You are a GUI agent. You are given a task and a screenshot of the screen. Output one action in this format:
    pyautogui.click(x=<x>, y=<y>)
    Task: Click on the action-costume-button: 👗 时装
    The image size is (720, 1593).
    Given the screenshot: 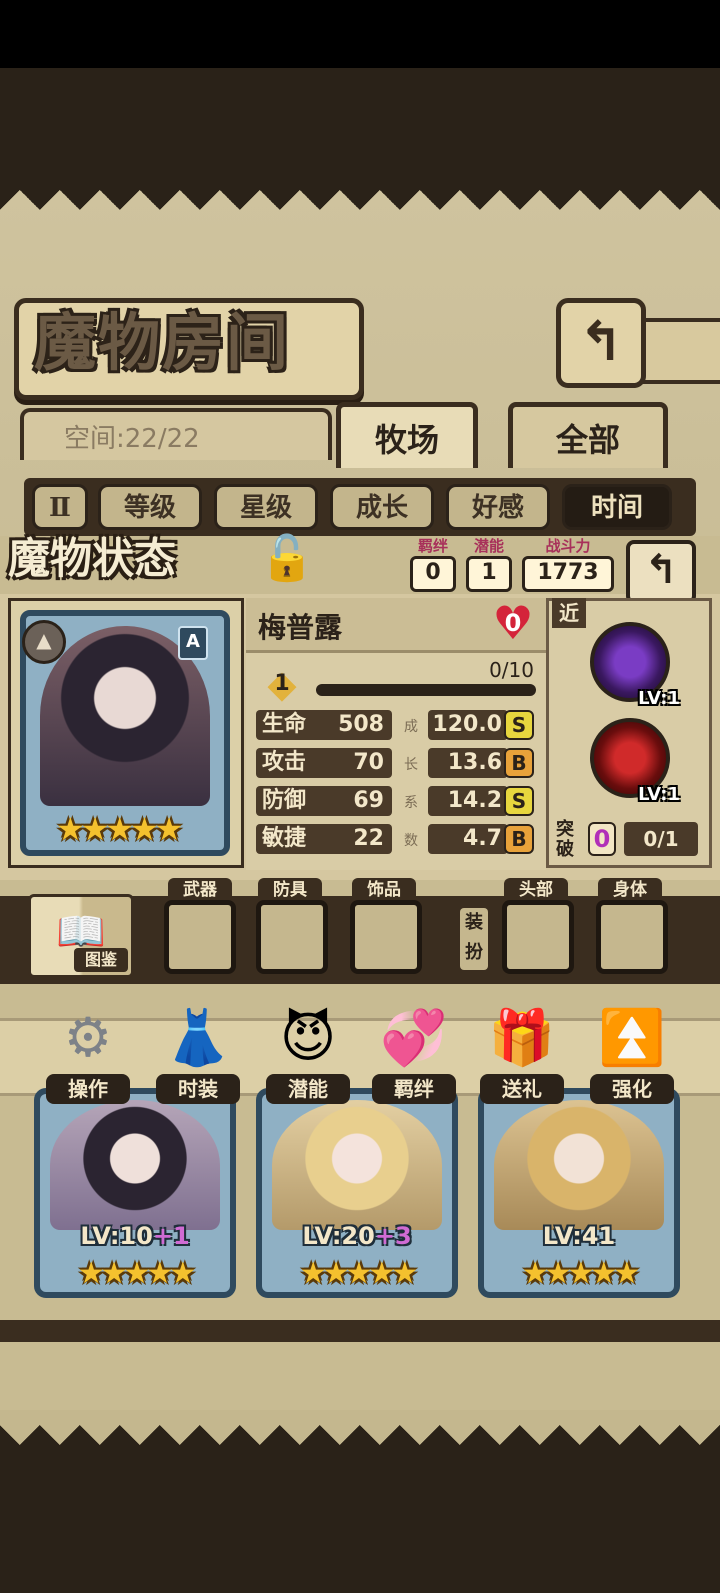 What is the action you would take?
    pyautogui.click(x=198, y=1053)
    